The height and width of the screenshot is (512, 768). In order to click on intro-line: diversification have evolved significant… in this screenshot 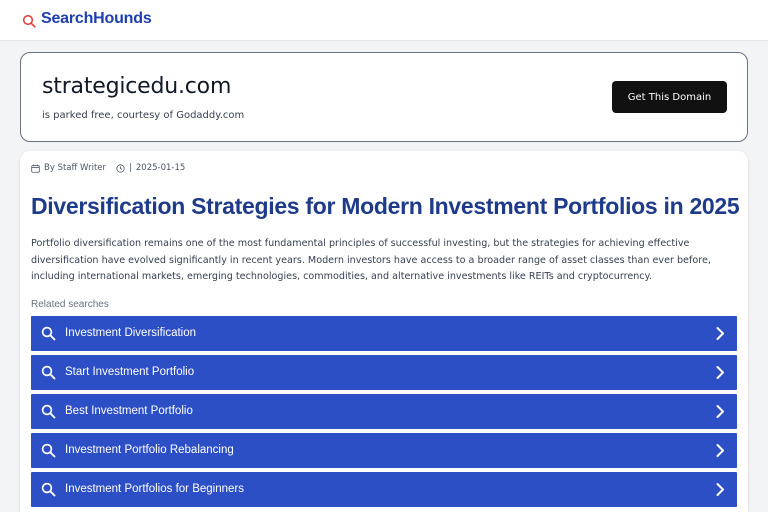, I will do `click(371, 260)`.